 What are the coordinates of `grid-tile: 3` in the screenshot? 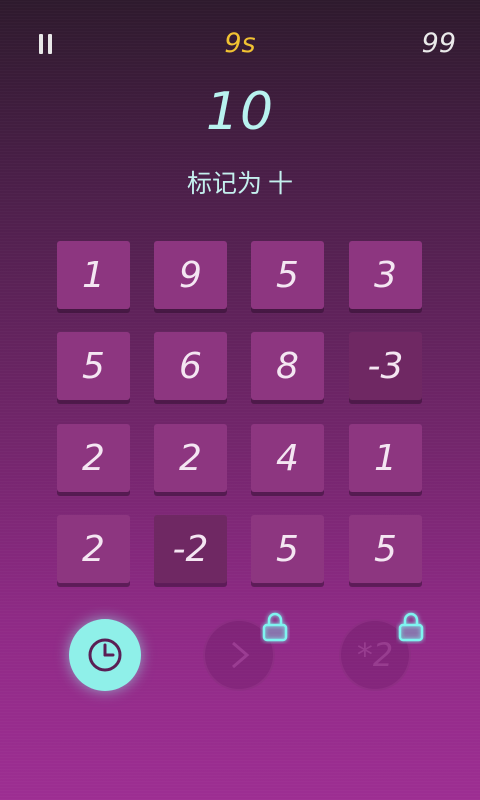 It's located at (385, 275).